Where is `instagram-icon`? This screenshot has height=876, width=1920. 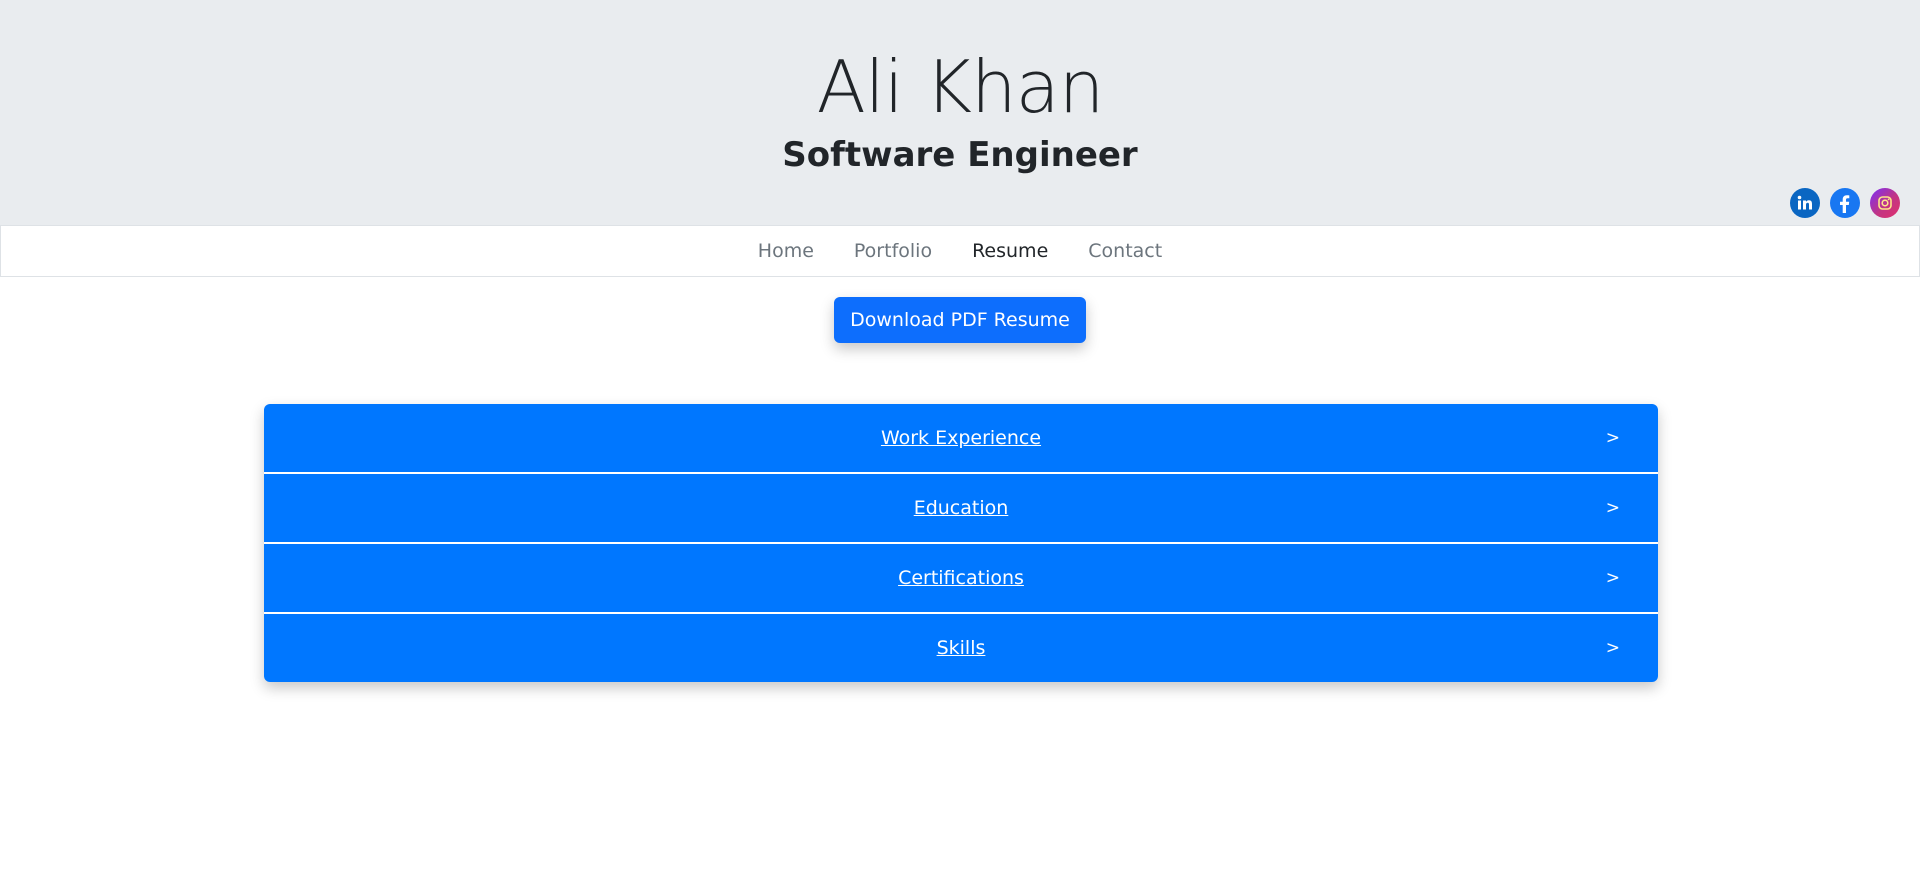 instagram-icon is located at coordinates (1885, 203).